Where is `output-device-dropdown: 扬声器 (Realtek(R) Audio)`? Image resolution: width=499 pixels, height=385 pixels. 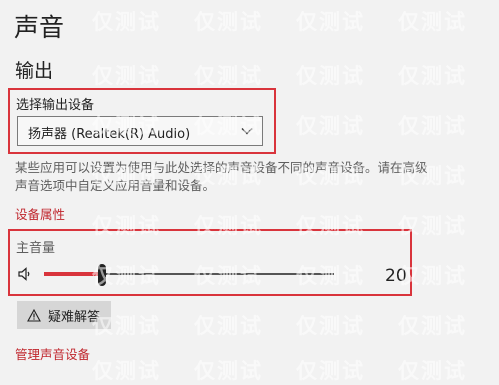 output-device-dropdown: 扬声器 (Realtek(R) Audio) is located at coordinates (140, 131).